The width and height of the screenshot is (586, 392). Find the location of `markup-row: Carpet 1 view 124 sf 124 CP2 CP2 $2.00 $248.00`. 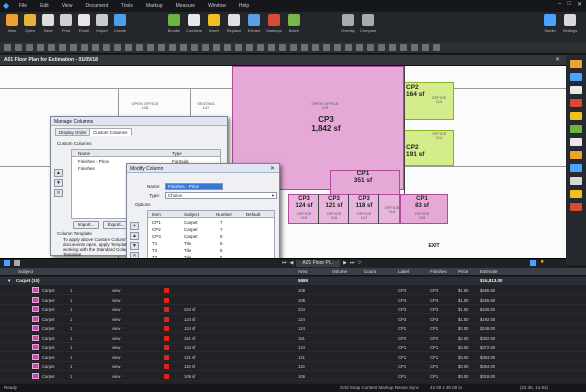

markup-row: Carpet 1 view 124 sf 124 CP2 CP2 $2.00 $248.00 is located at coordinates (293, 328).